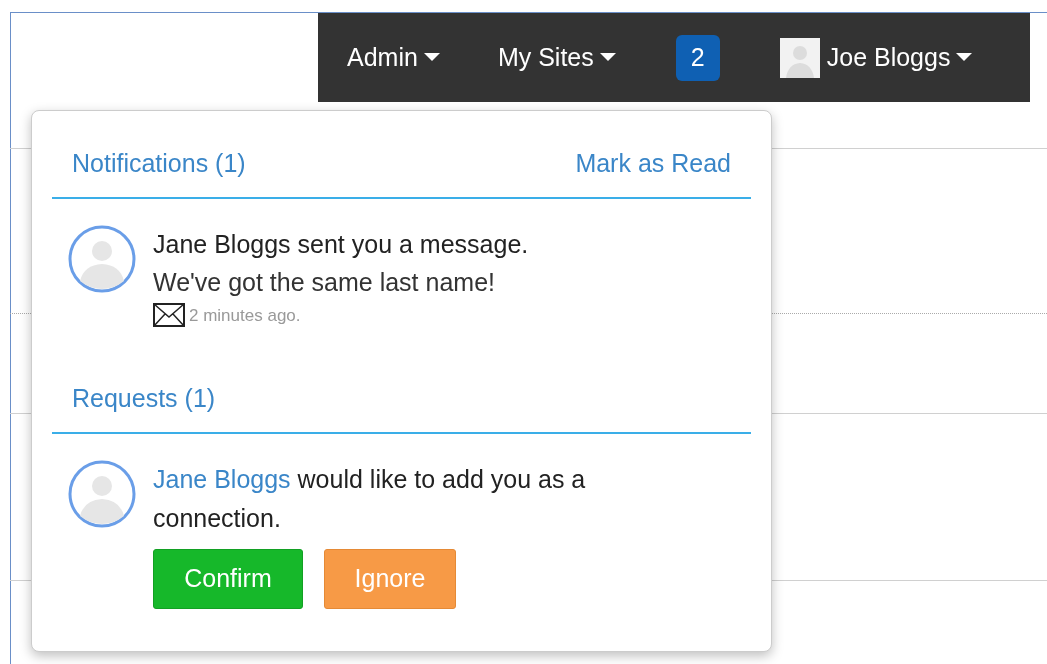  Describe the element at coordinates (393, 57) in the screenshot. I see `nav-menu-link: Admin` at that location.